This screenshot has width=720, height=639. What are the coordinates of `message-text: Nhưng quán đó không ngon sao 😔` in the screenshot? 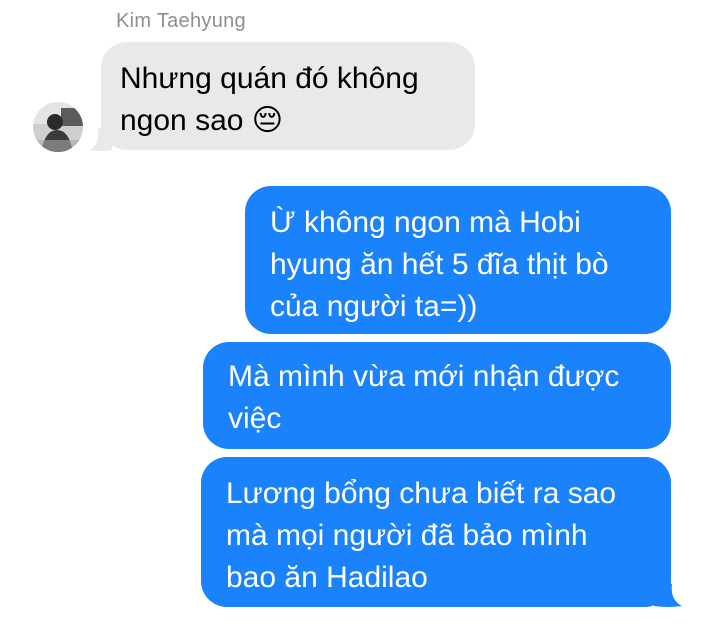 It's located at (269, 99).